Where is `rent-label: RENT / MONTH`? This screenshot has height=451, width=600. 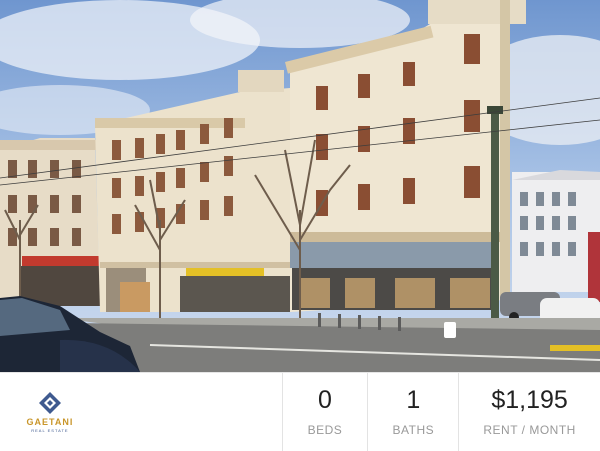 rent-label: RENT / MONTH is located at coordinates (529, 429).